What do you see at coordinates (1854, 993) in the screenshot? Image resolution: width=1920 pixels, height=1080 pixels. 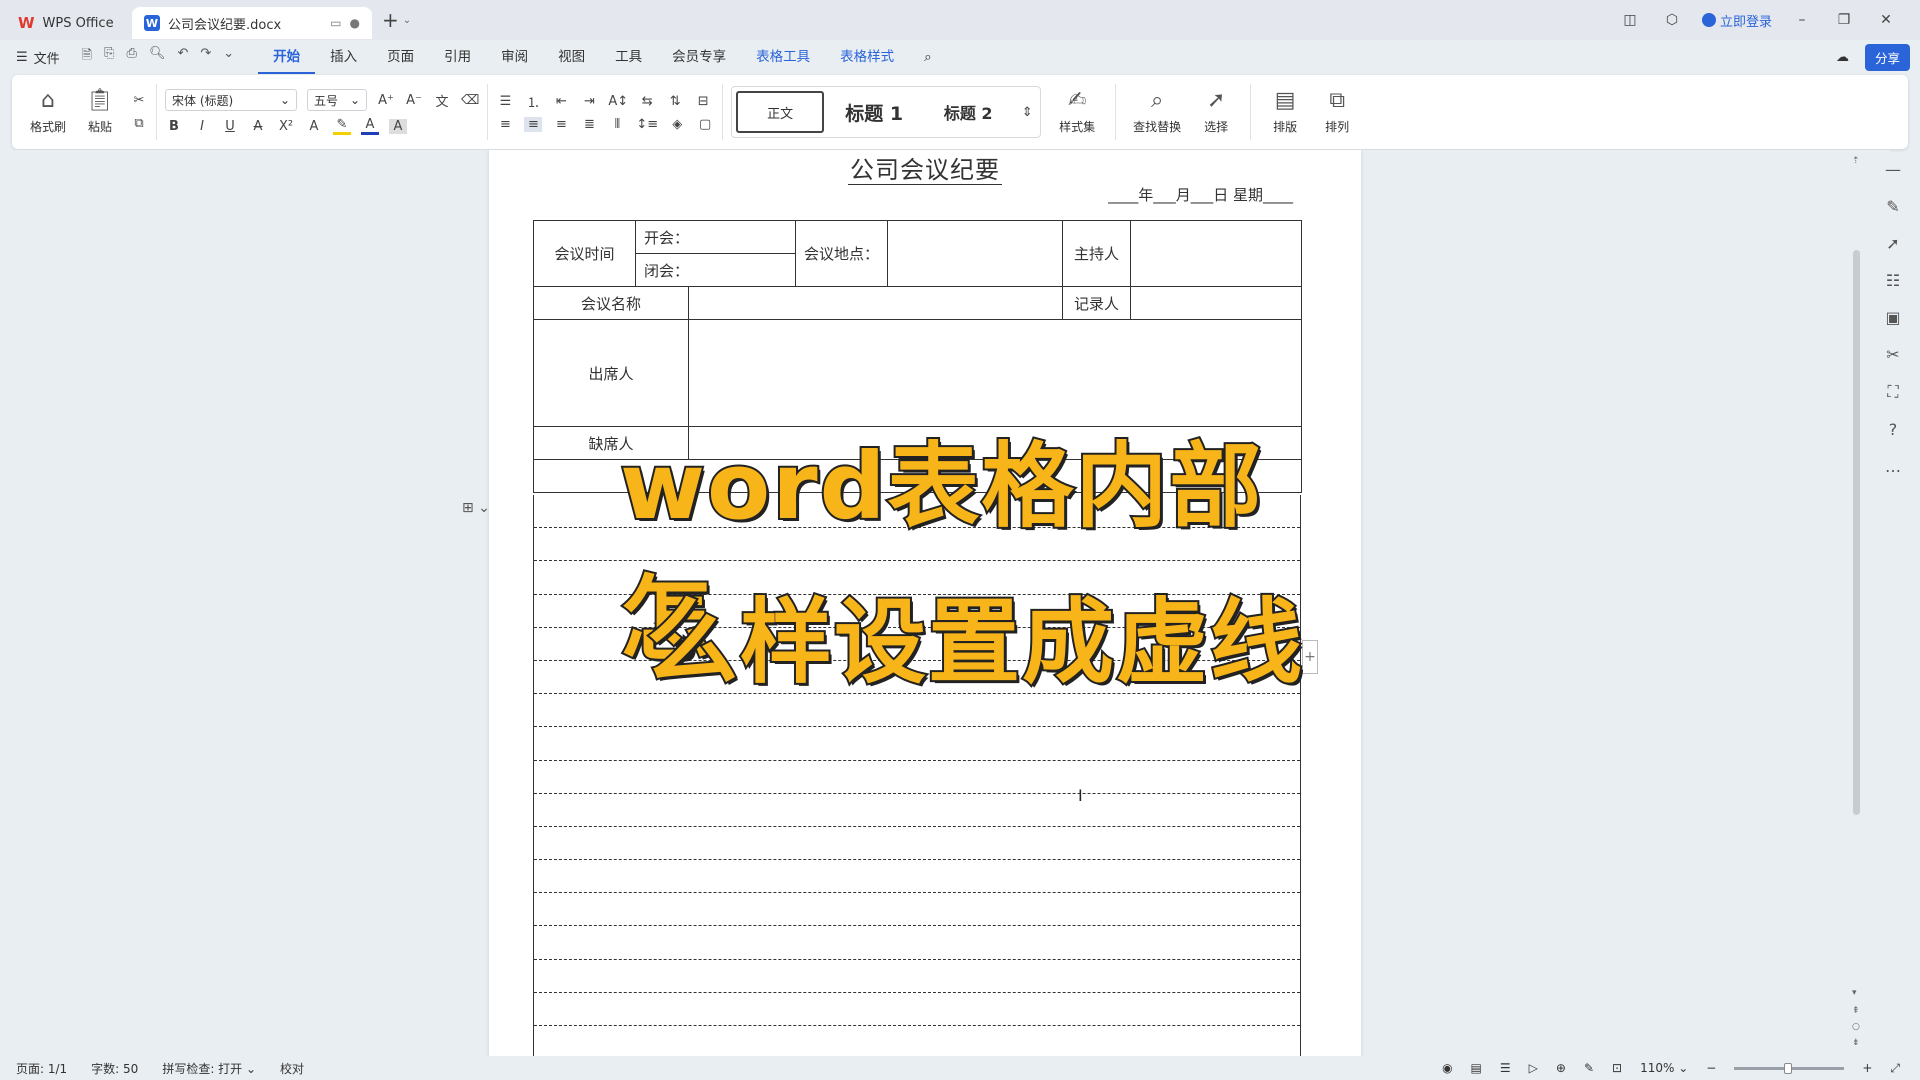 I see `scroll-down-icon: ▾` at bounding box center [1854, 993].